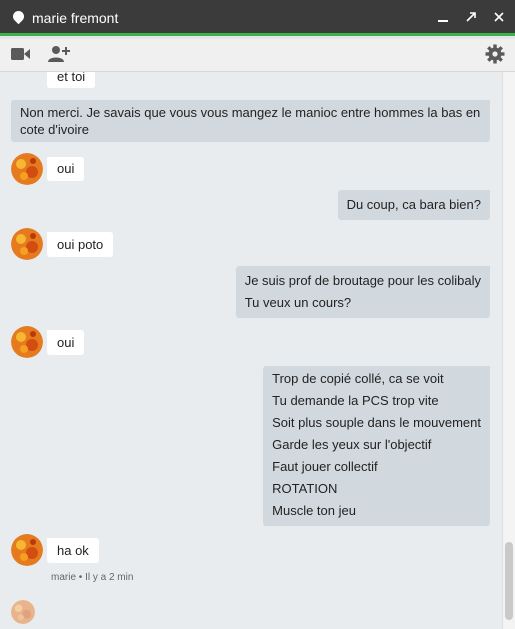 This screenshot has width=515, height=629. What do you see at coordinates (495, 55) in the screenshot?
I see `gear-icon` at bounding box center [495, 55].